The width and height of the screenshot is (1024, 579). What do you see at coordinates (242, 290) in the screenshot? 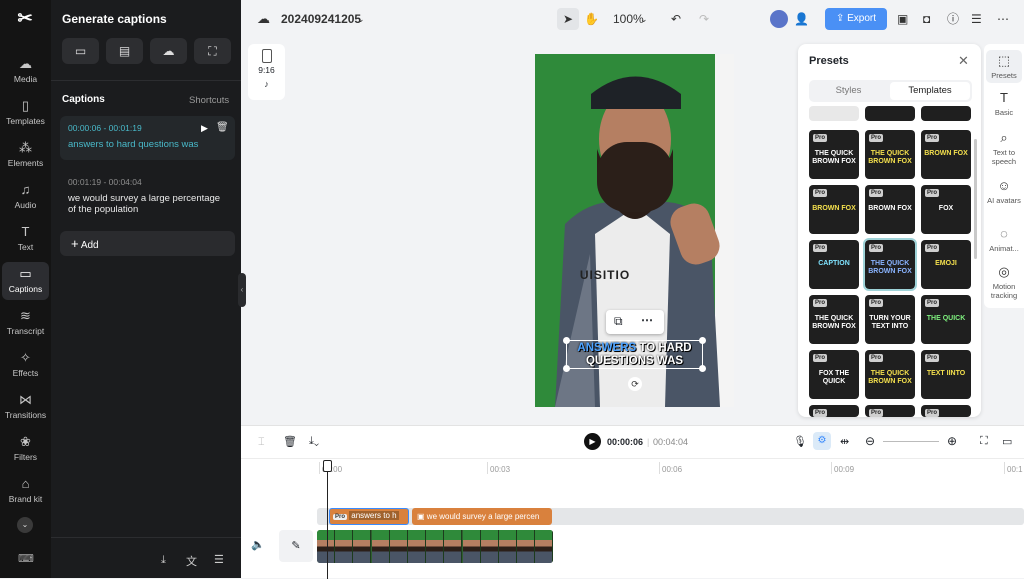
I see `collapse-panel-handle: ‹` at bounding box center [242, 290].